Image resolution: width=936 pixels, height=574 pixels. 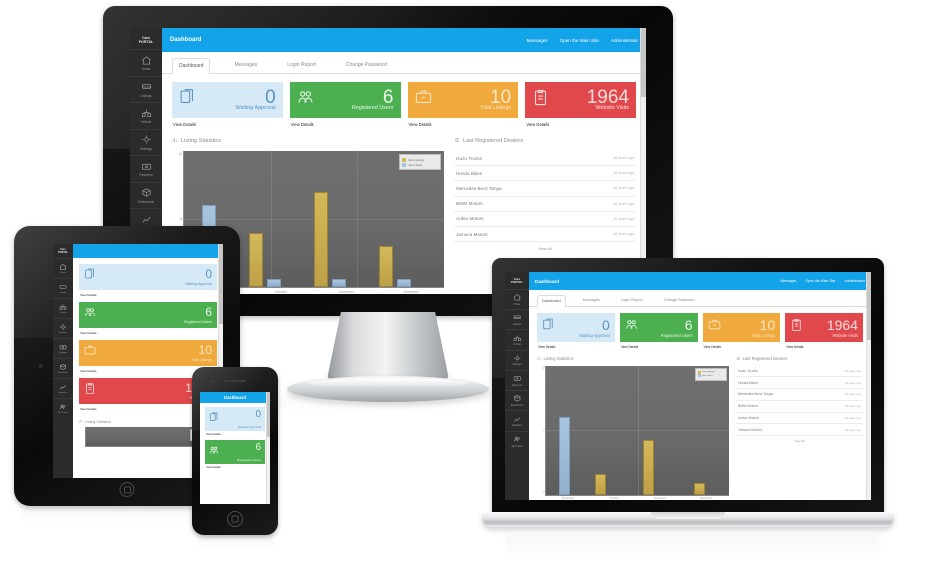 I want to click on extensions-icon, so click(x=517, y=398).